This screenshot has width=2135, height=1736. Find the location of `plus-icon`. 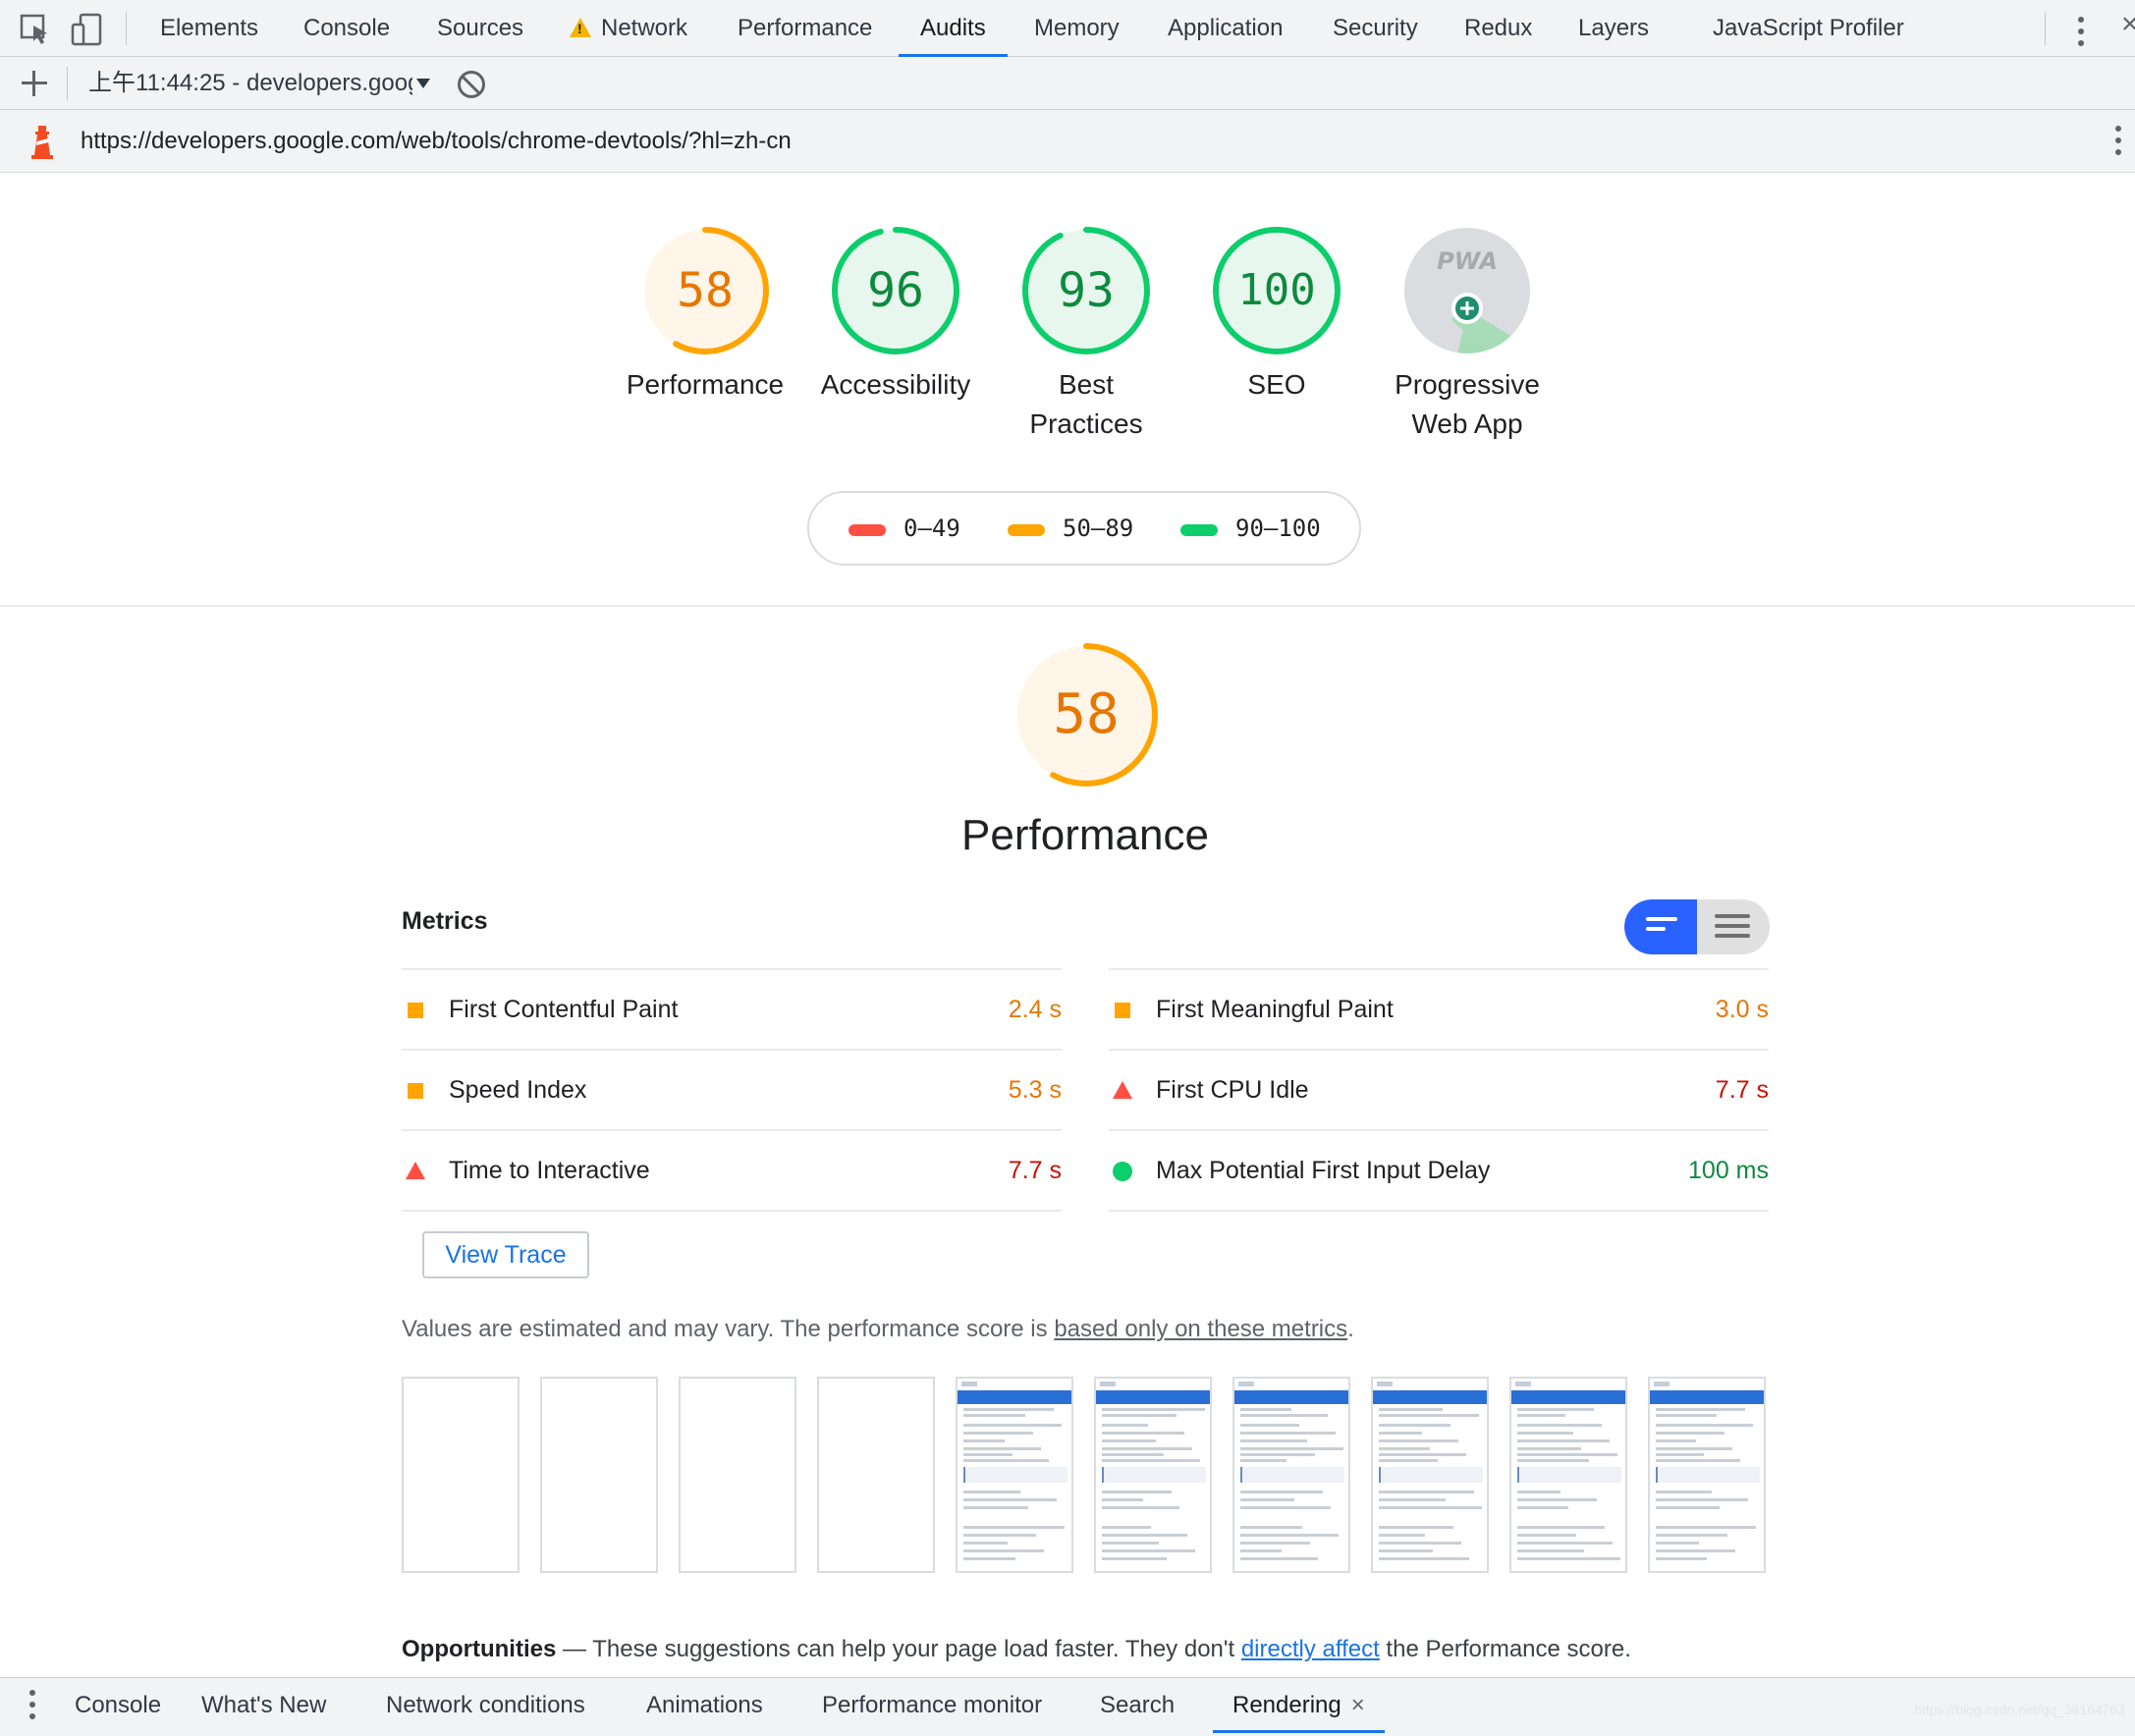

plus-icon is located at coordinates (34, 83).